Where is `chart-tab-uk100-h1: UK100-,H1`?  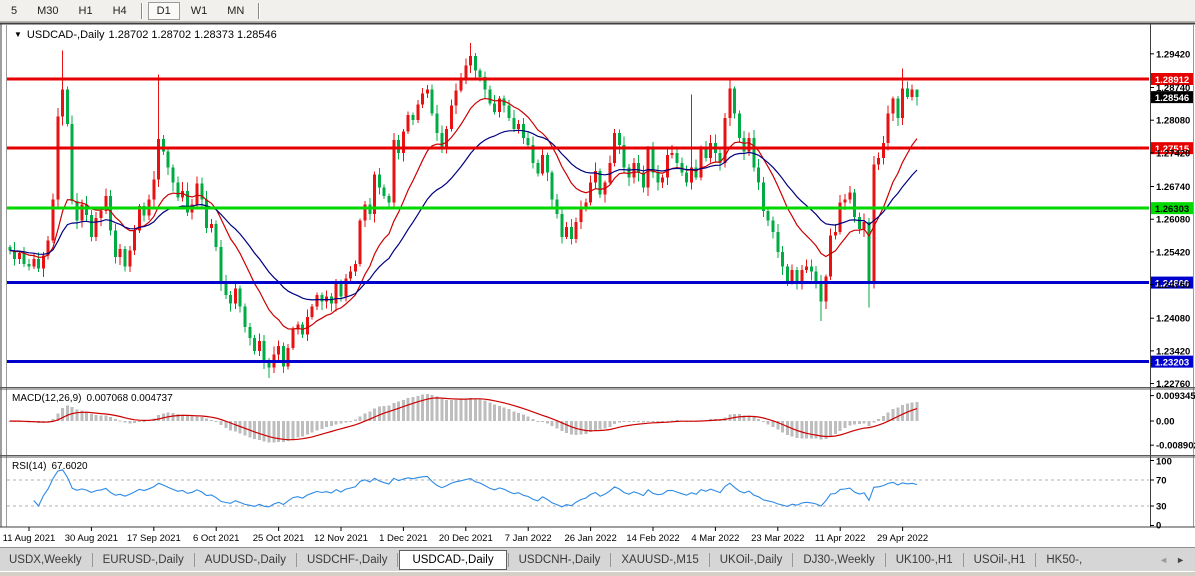 chart-tab-uk100-h1: UK100-,H1 is located at coordinates (924, 560).